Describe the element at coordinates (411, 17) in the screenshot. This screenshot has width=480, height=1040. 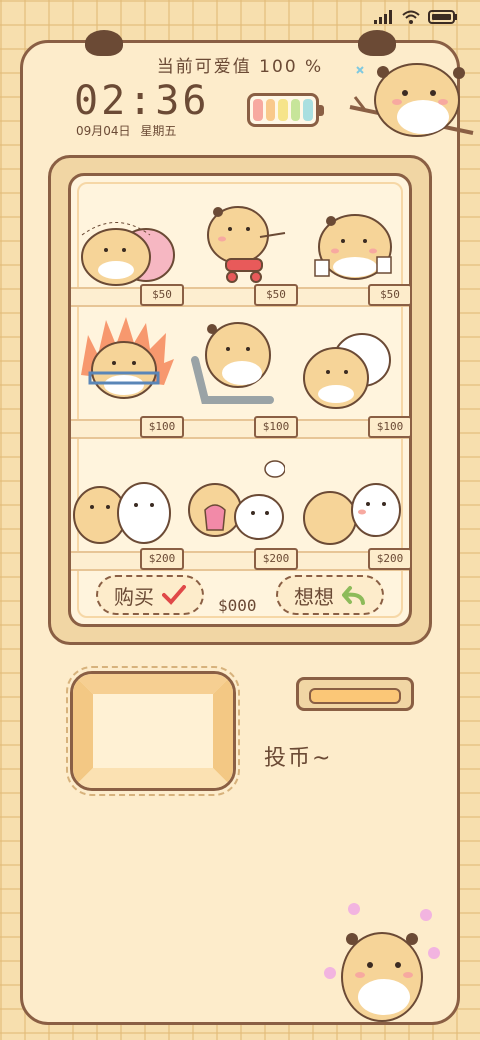
I see `wifi-icon` at that location.